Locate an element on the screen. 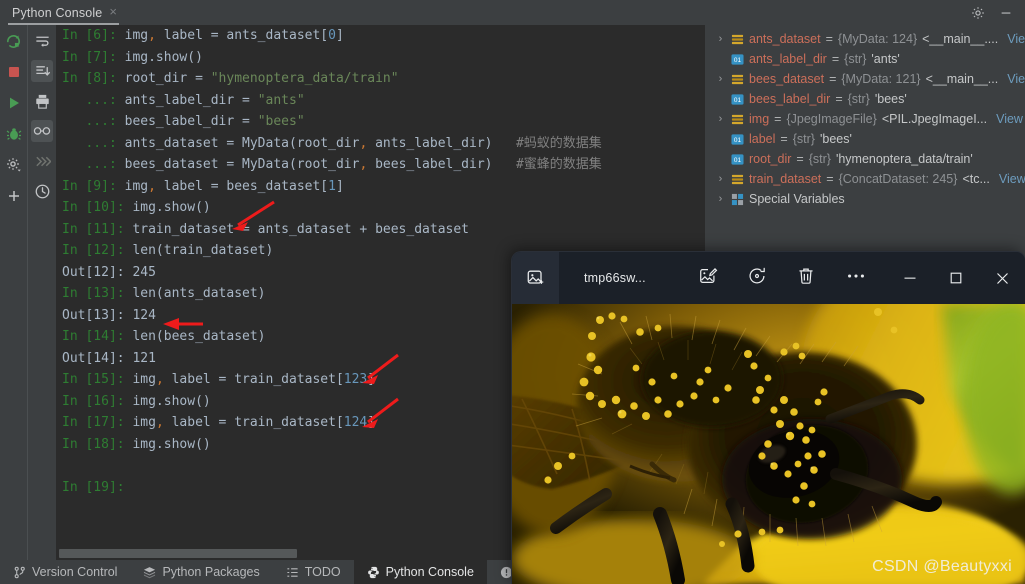  settings-icon is located at coordinates (14, 165).